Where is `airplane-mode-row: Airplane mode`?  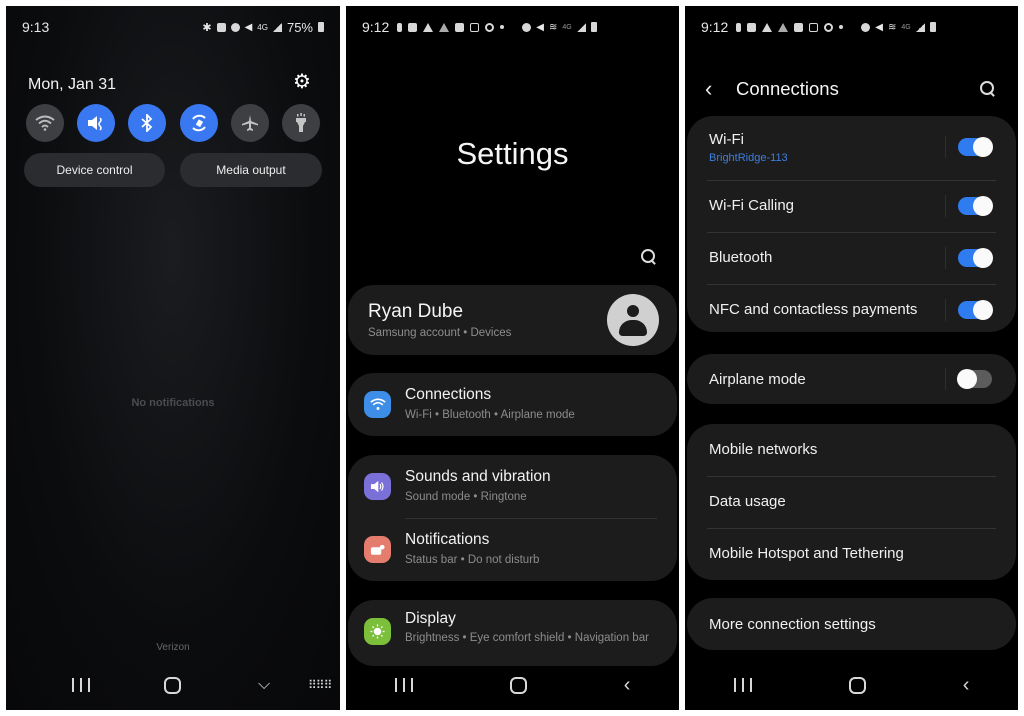 airplane-mode-row: Airplane mode is located at coordinates (851, 379).